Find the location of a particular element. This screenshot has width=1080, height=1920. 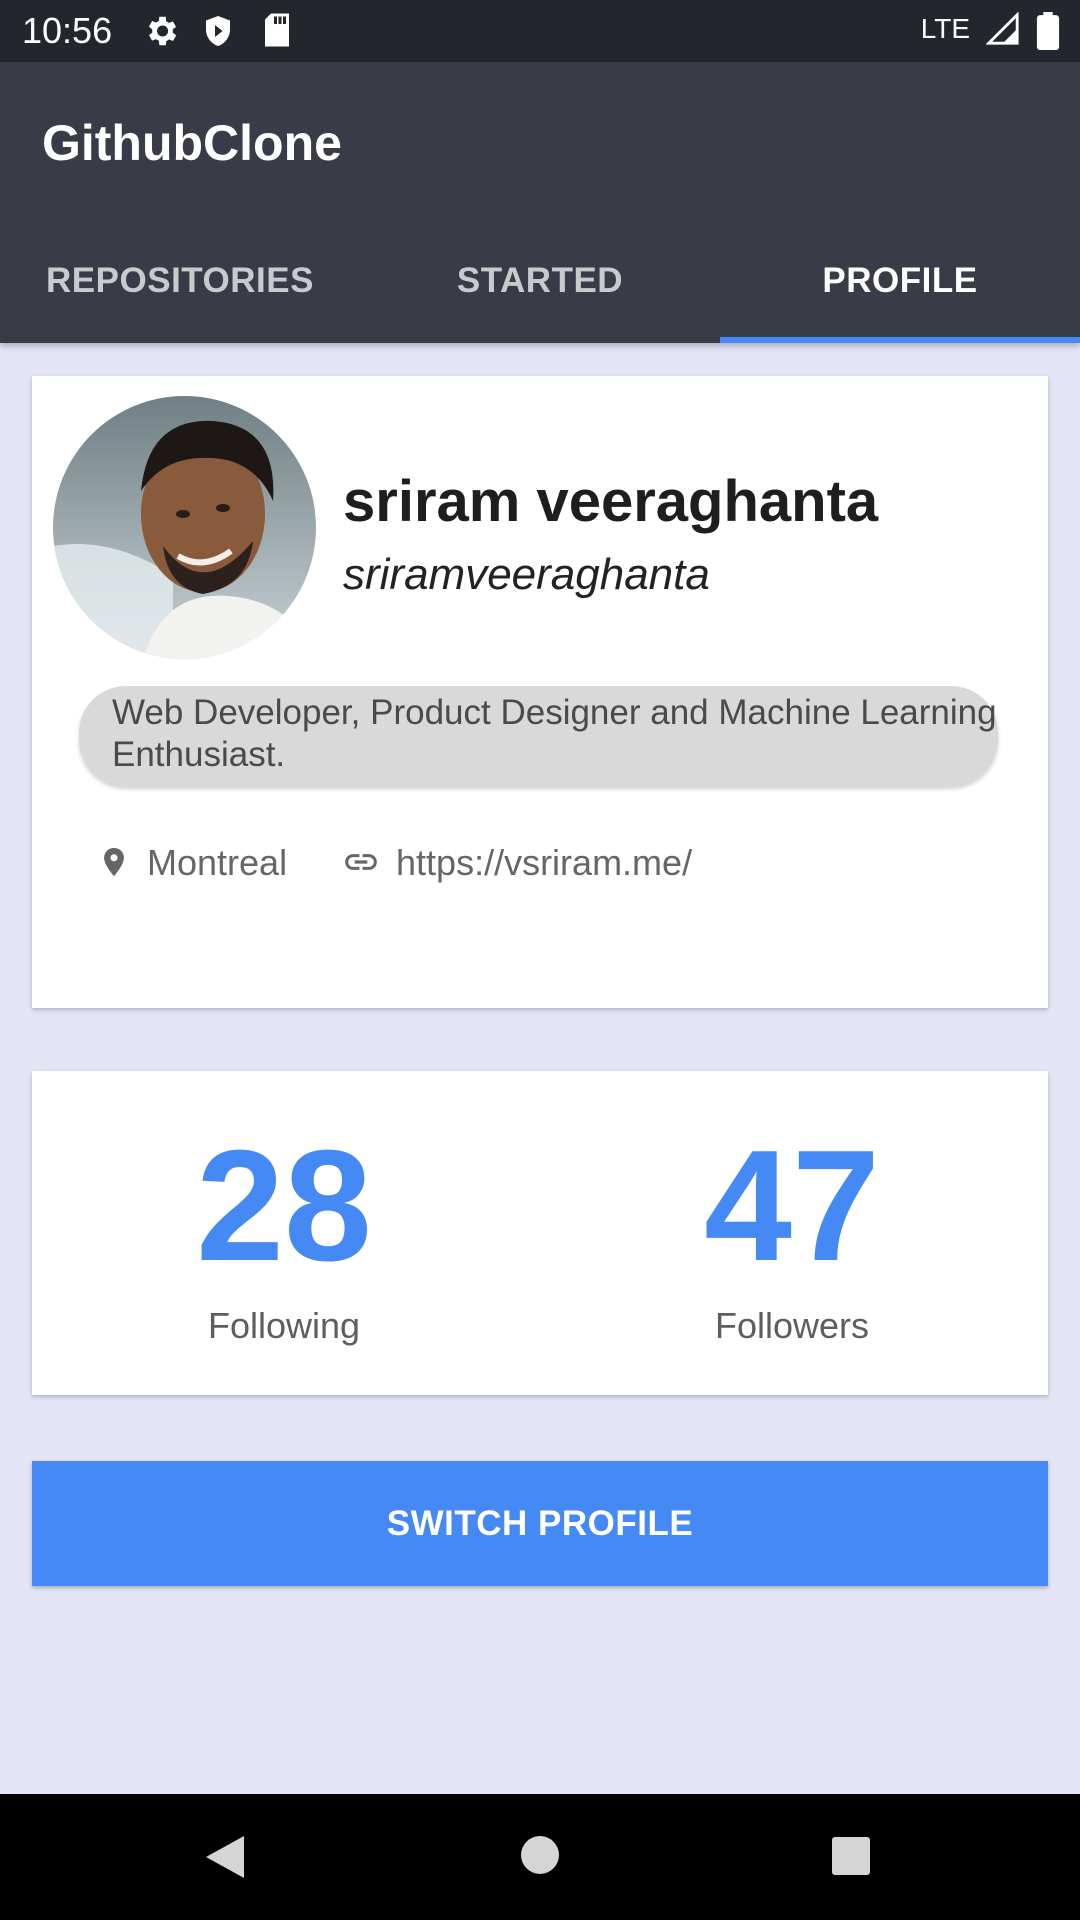

following-label: Following is located at coordinates (284, 1325).